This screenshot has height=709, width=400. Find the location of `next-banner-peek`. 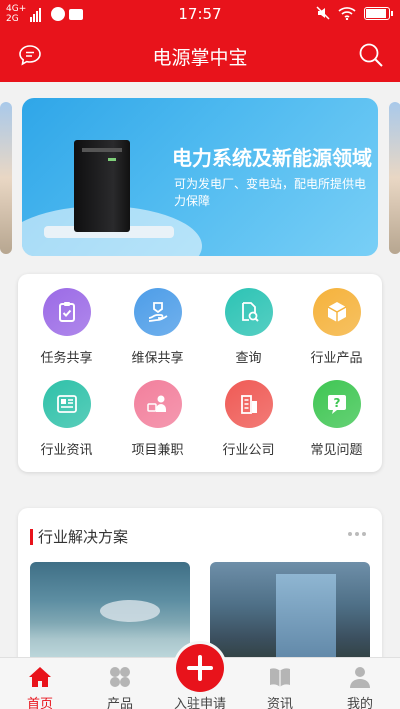

next-banner-peek is located at coordinates (394, 178).